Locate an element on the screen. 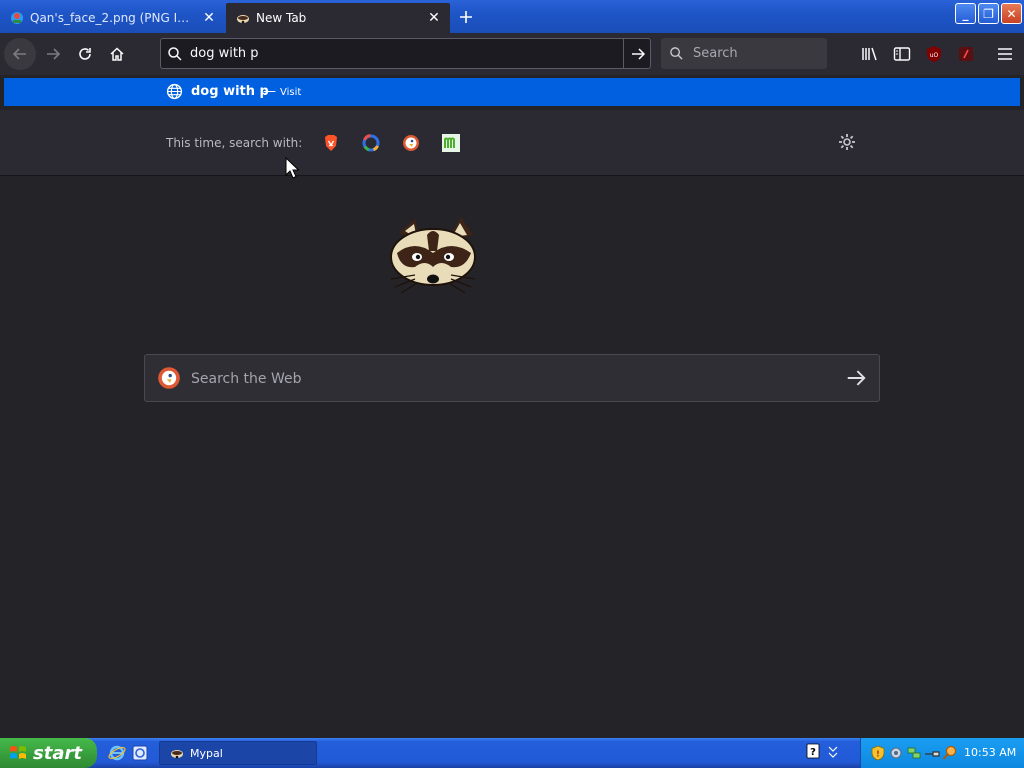 This screenshot has height=768, width=1024. url-suggestion-row: dog with p — Visit is located at coordinates (512, 92).